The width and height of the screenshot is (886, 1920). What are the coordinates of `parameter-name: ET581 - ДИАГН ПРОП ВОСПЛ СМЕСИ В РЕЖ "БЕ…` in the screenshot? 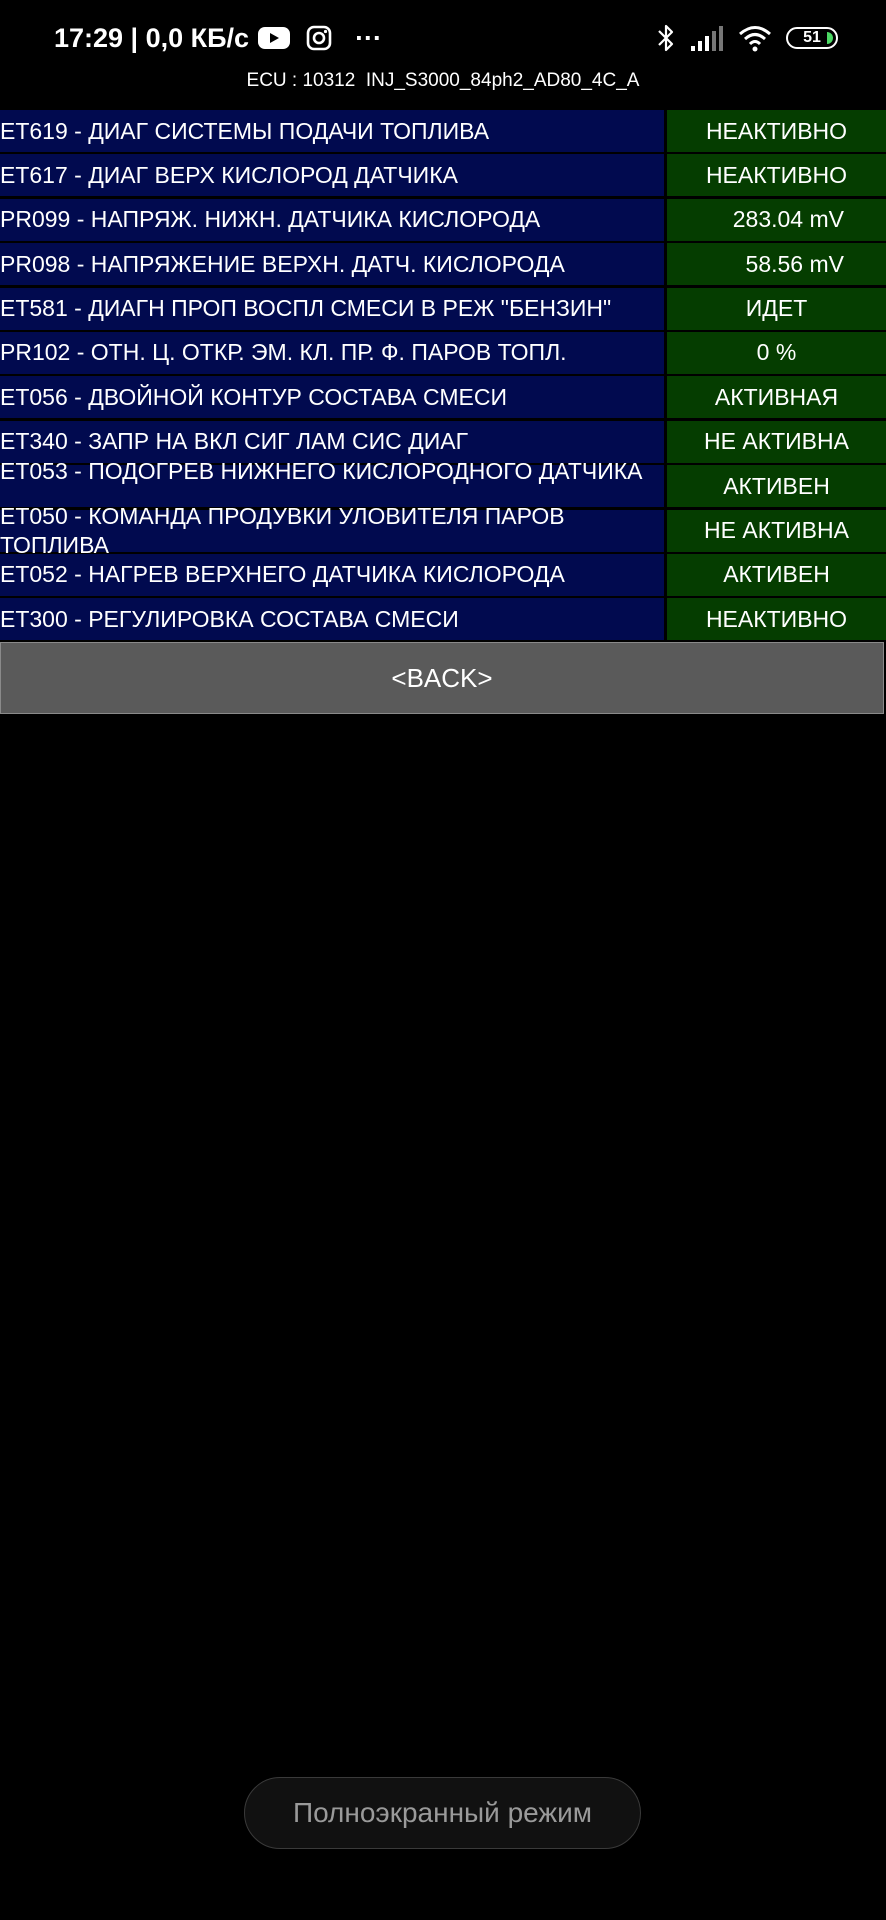 It's located at (332, 308).